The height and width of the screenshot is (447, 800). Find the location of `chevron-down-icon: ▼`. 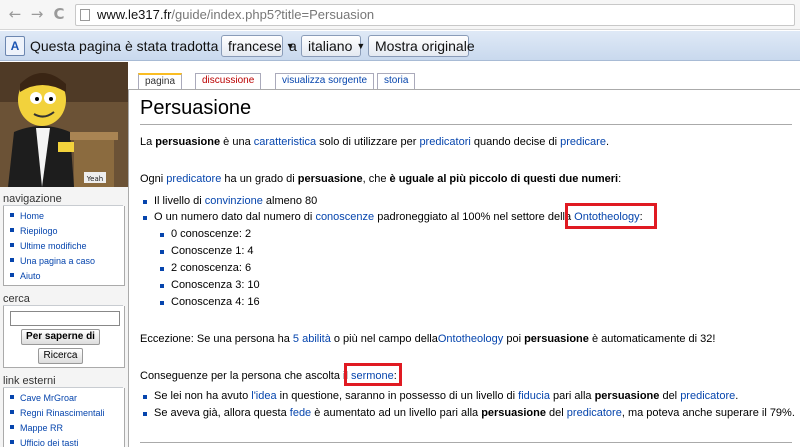

chevron-down-icon: ▼ is located at coordinates (361, 46).